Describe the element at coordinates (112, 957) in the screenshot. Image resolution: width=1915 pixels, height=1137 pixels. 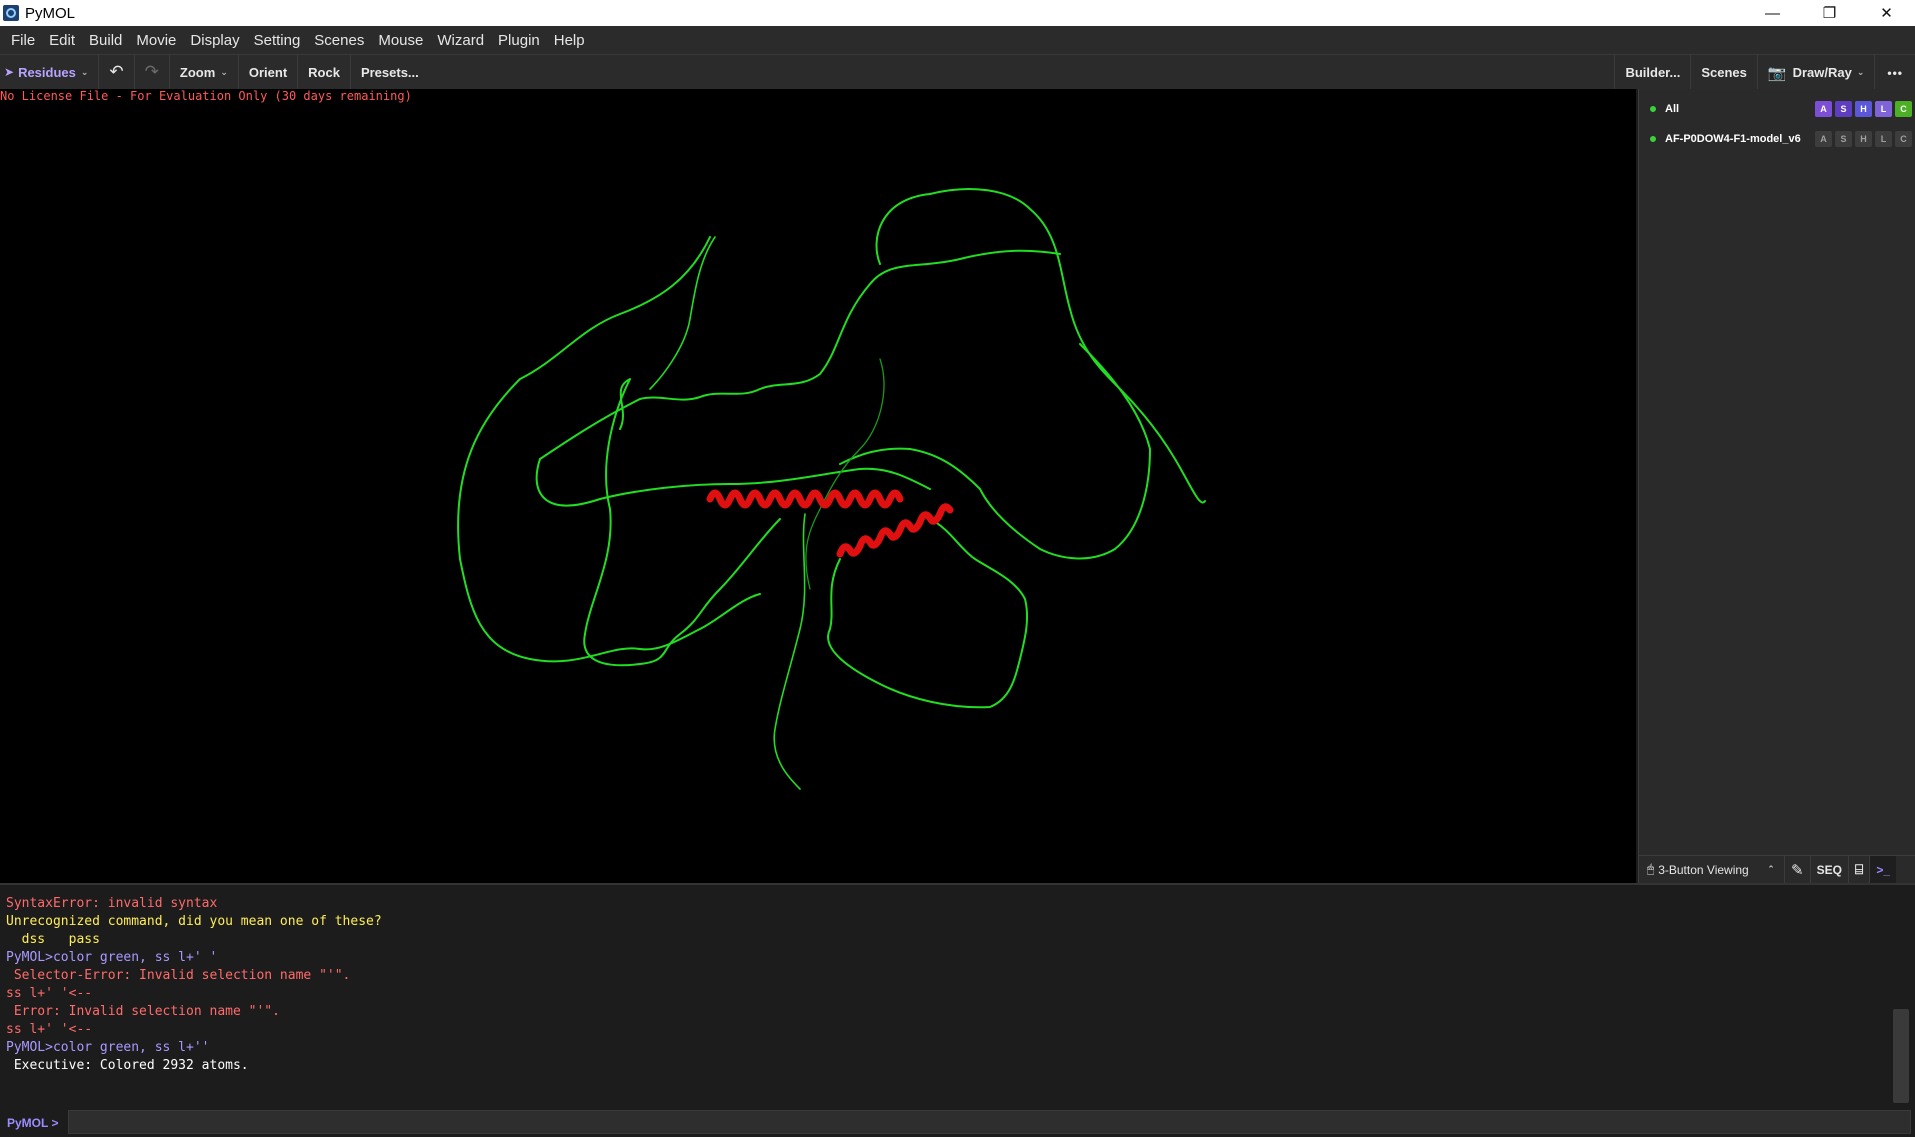
I see `console-line: PyMOL>color green, ss l+' '` at that location.